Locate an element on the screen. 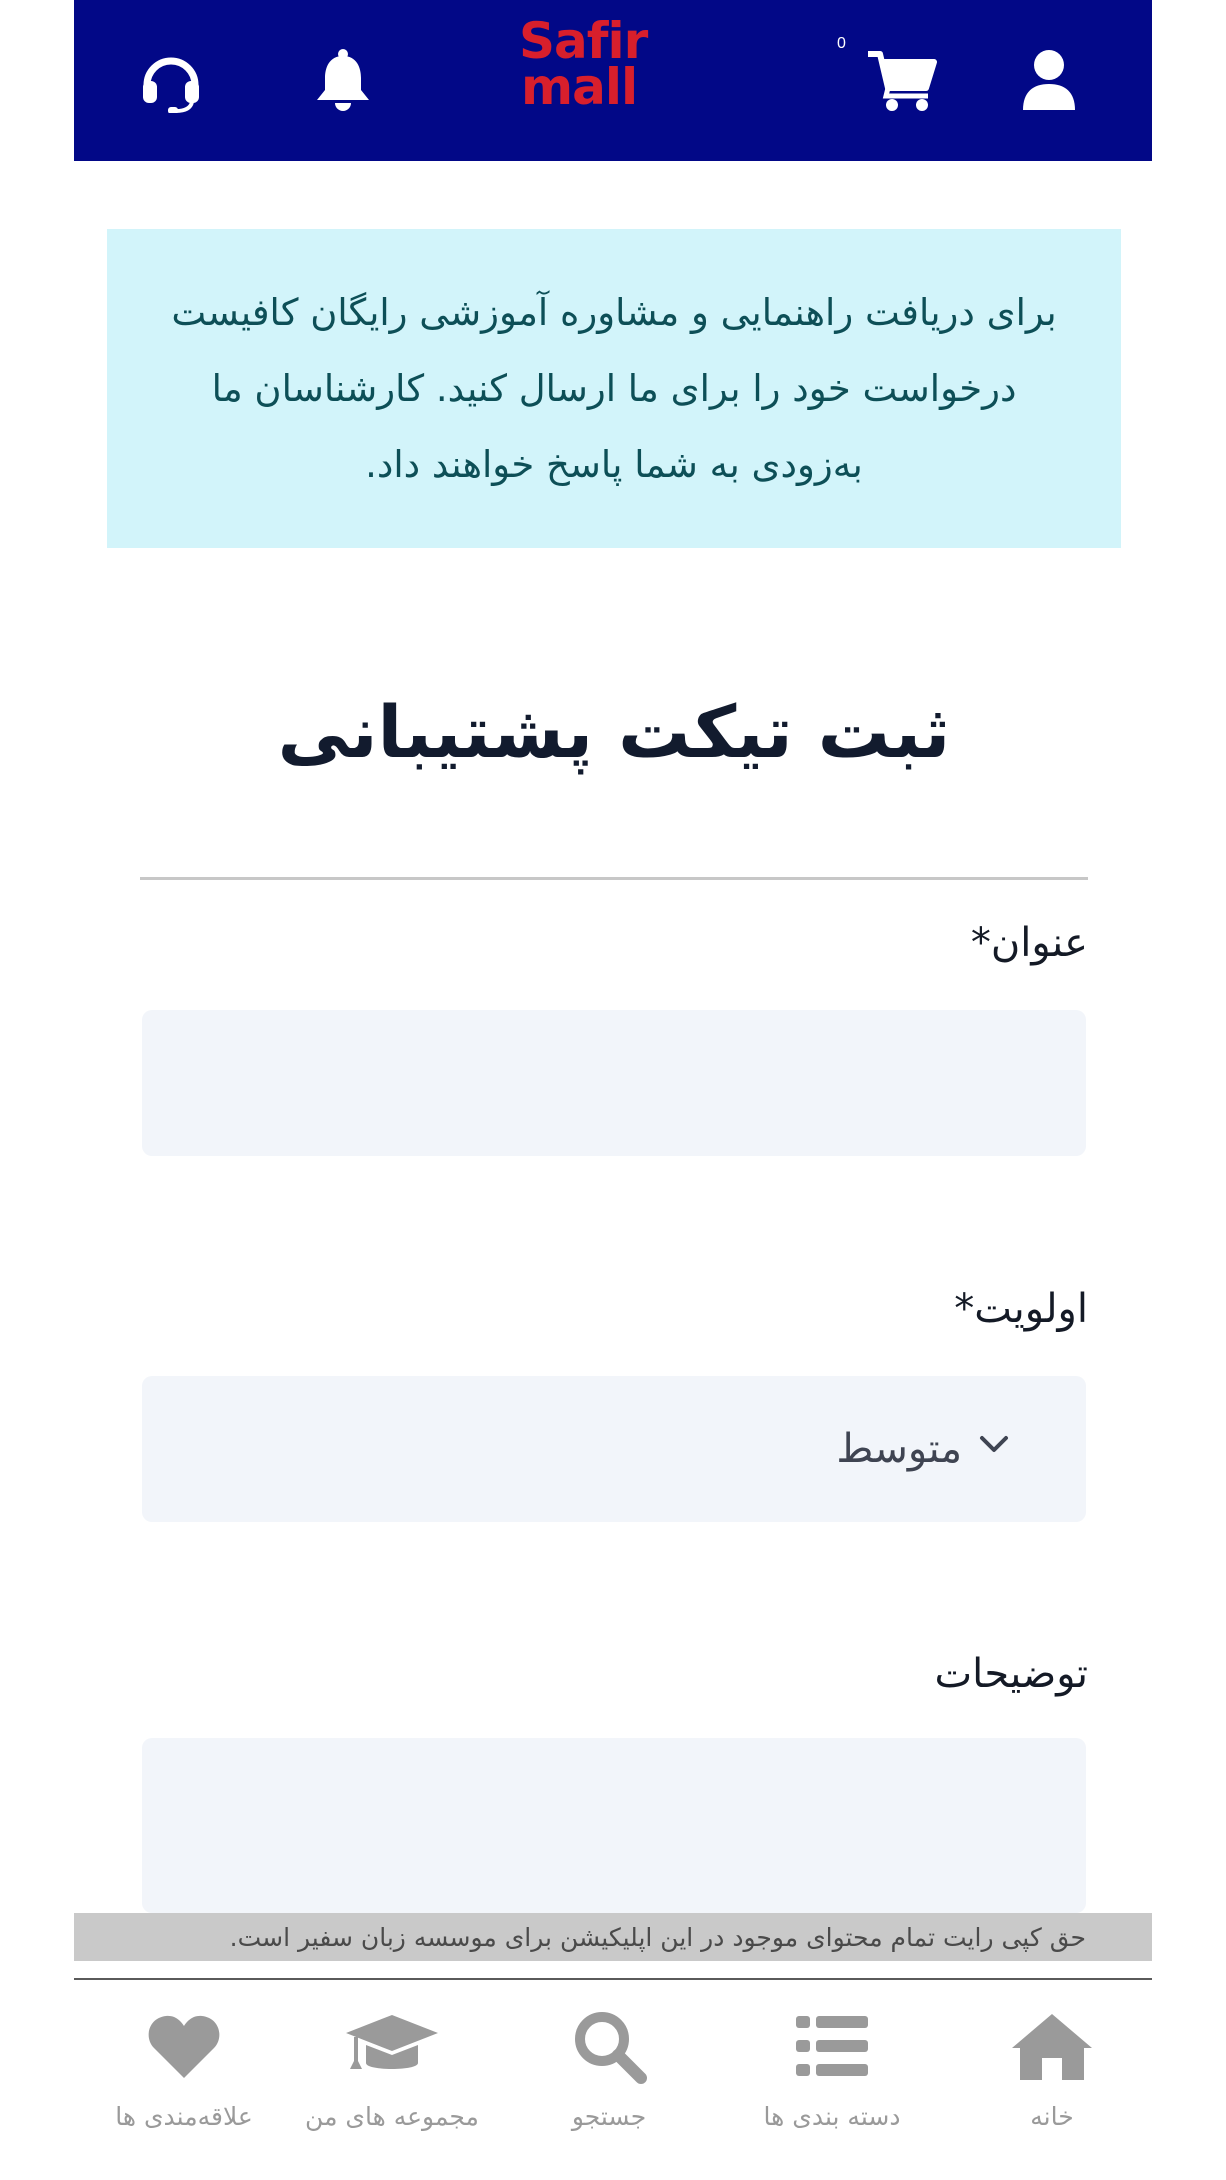  headset-icon is located at coordinates (171, 80).